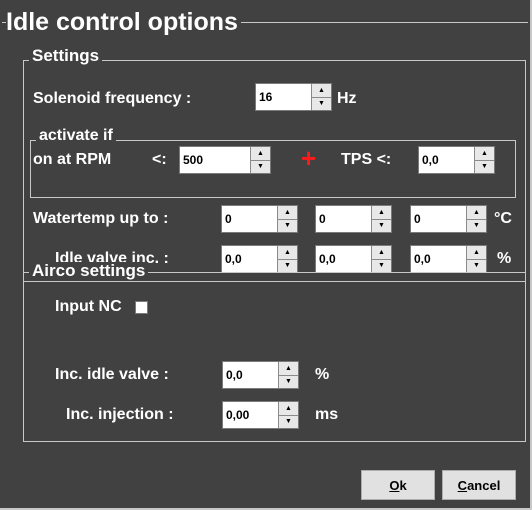  What do you see at coordinates (250, 375) in the screenshot?
I see `inc-idle-valve-input` at bounding box center [250, 375].